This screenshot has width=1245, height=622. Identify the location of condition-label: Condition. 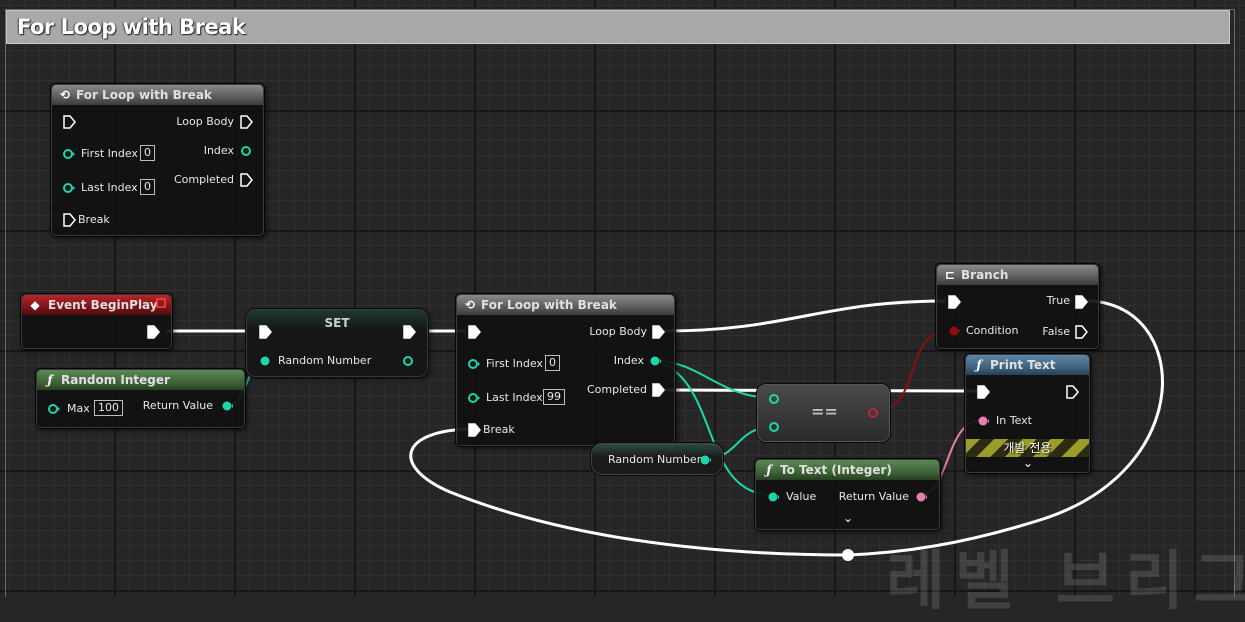
(992, 330).